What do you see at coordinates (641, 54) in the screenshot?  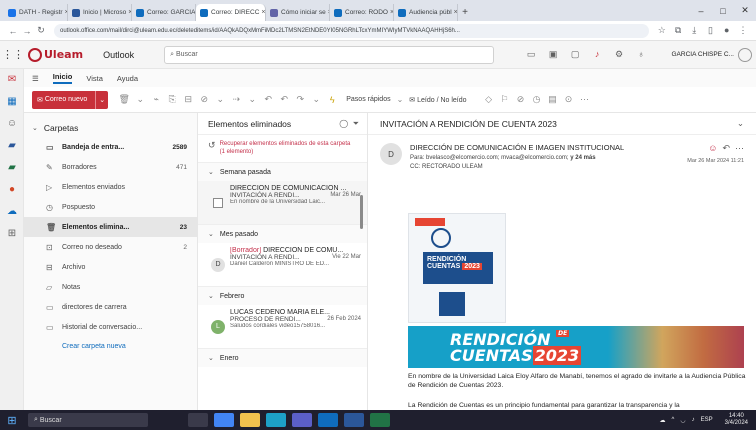 I see `lightbulb-icon: ♁` at bounding box center [641, 54].